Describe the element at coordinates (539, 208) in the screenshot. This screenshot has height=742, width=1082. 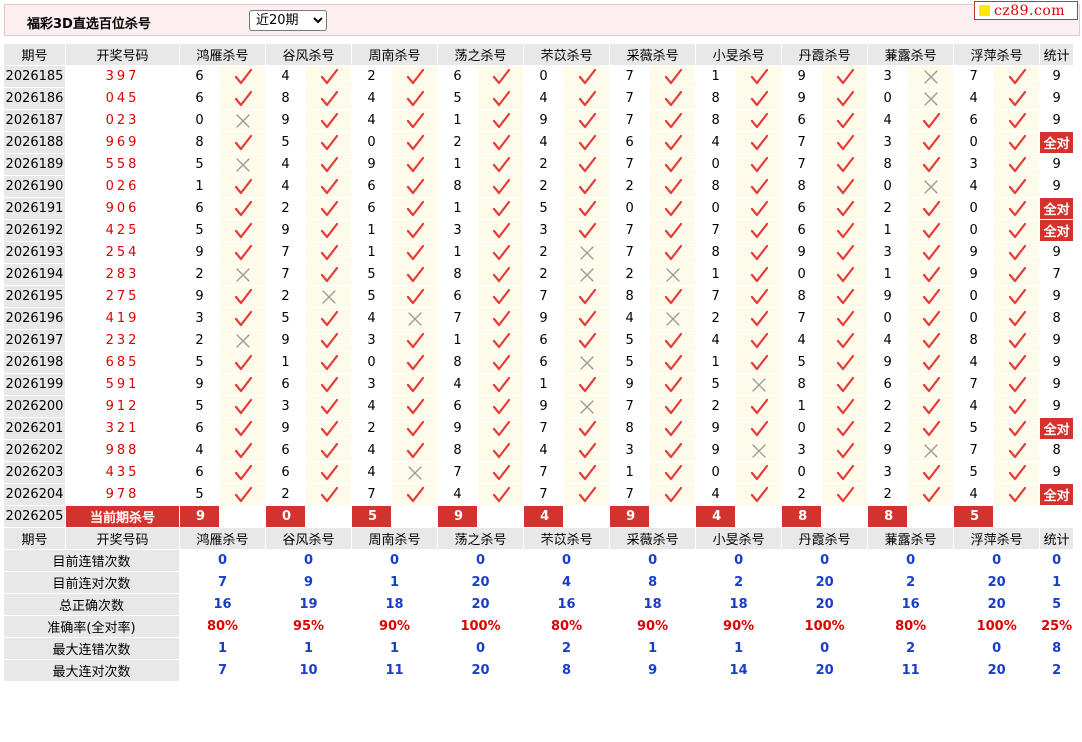
I see `table-row: 2026191 906 6 2 6 1 5 0 0 6 2 0 全对` at that location.